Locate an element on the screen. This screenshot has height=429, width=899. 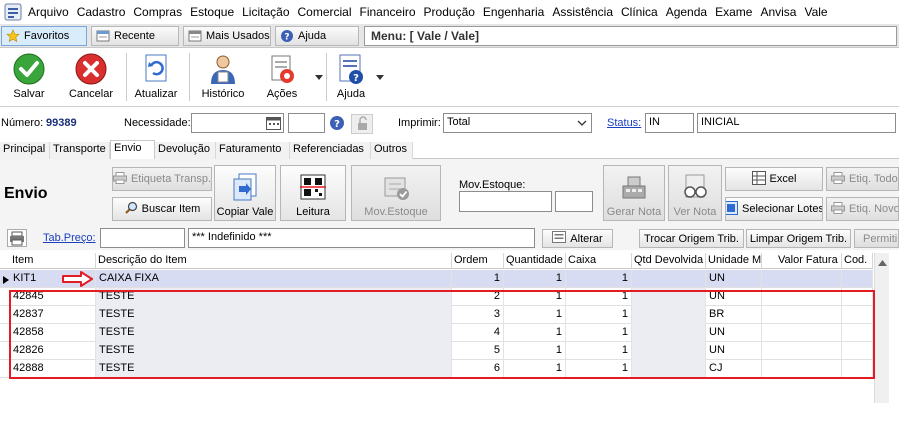
menu-estoque: Estoque is located at coordinates (214, 12).